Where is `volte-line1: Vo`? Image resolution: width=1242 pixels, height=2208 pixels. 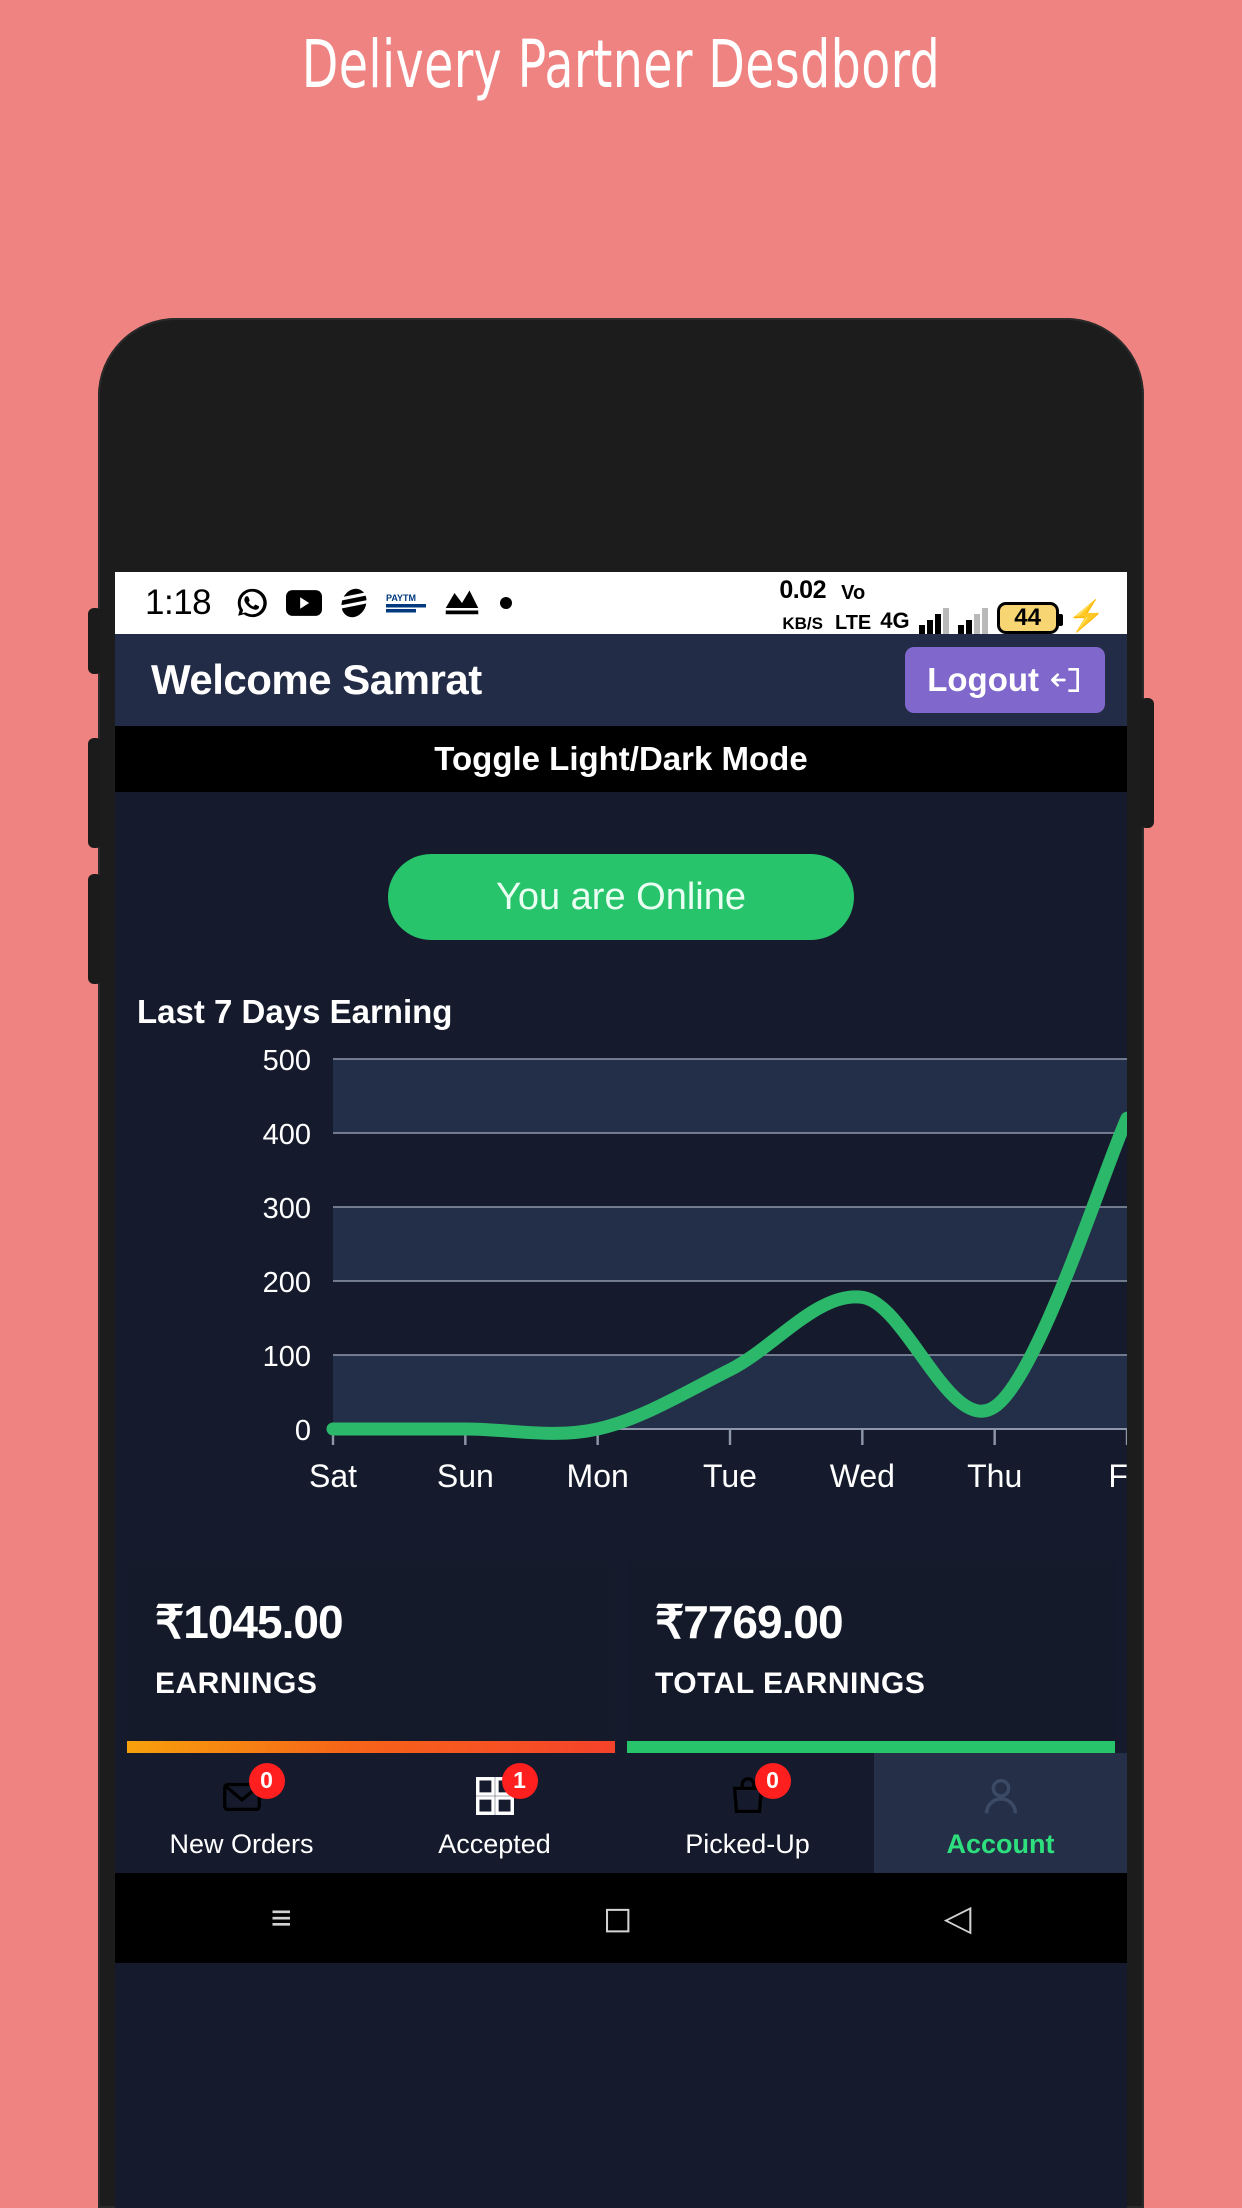 volte-line1: Vo is located at coordinates (853, 592).